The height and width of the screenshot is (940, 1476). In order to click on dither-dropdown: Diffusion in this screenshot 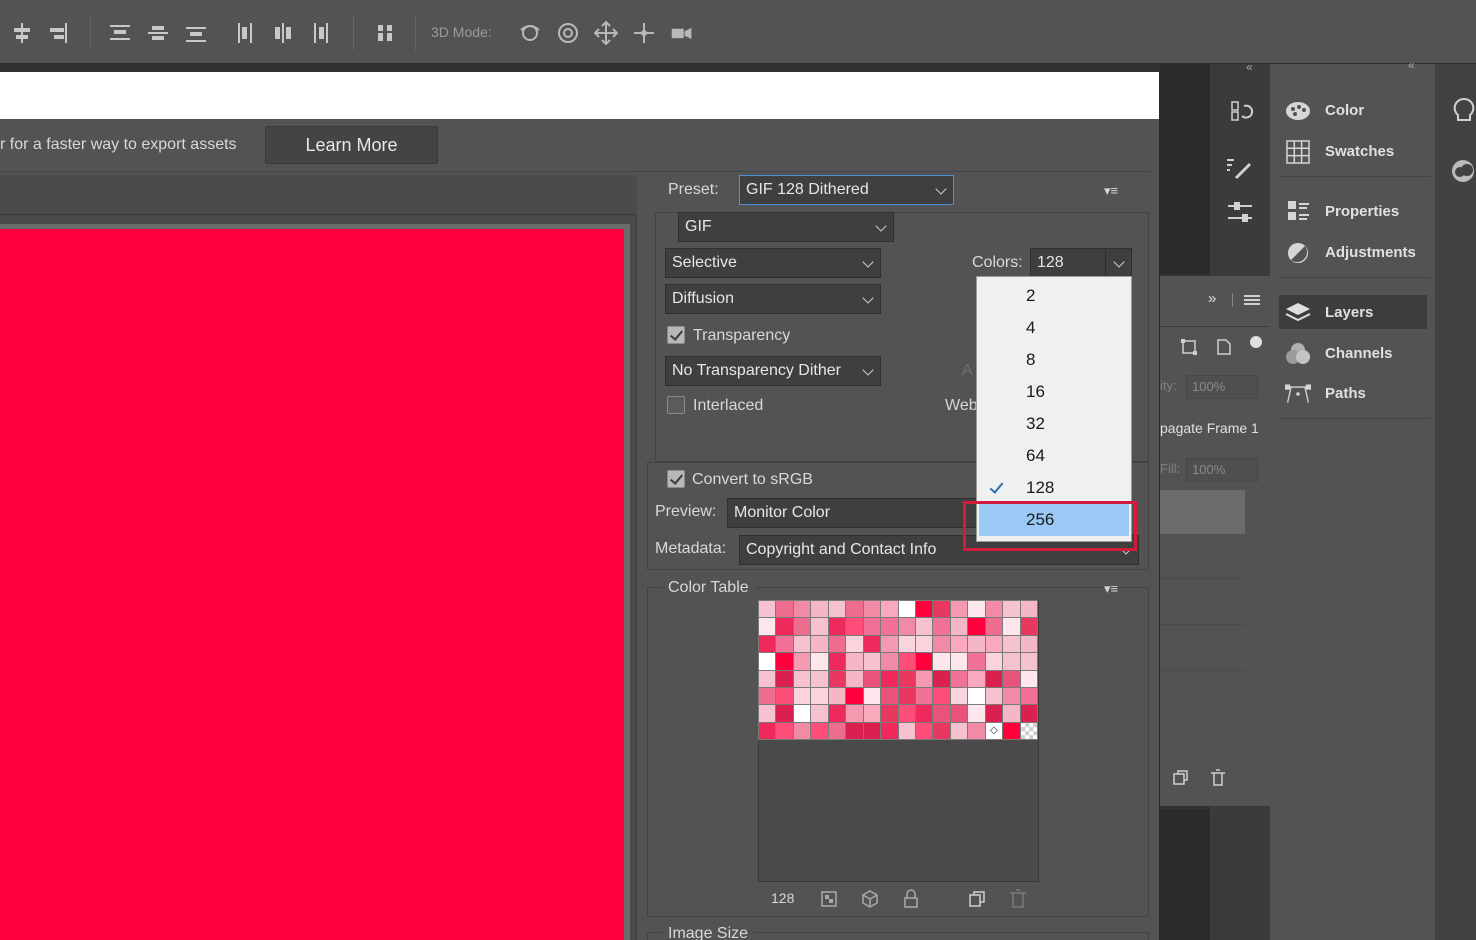, I will do `click(773, 299)`.